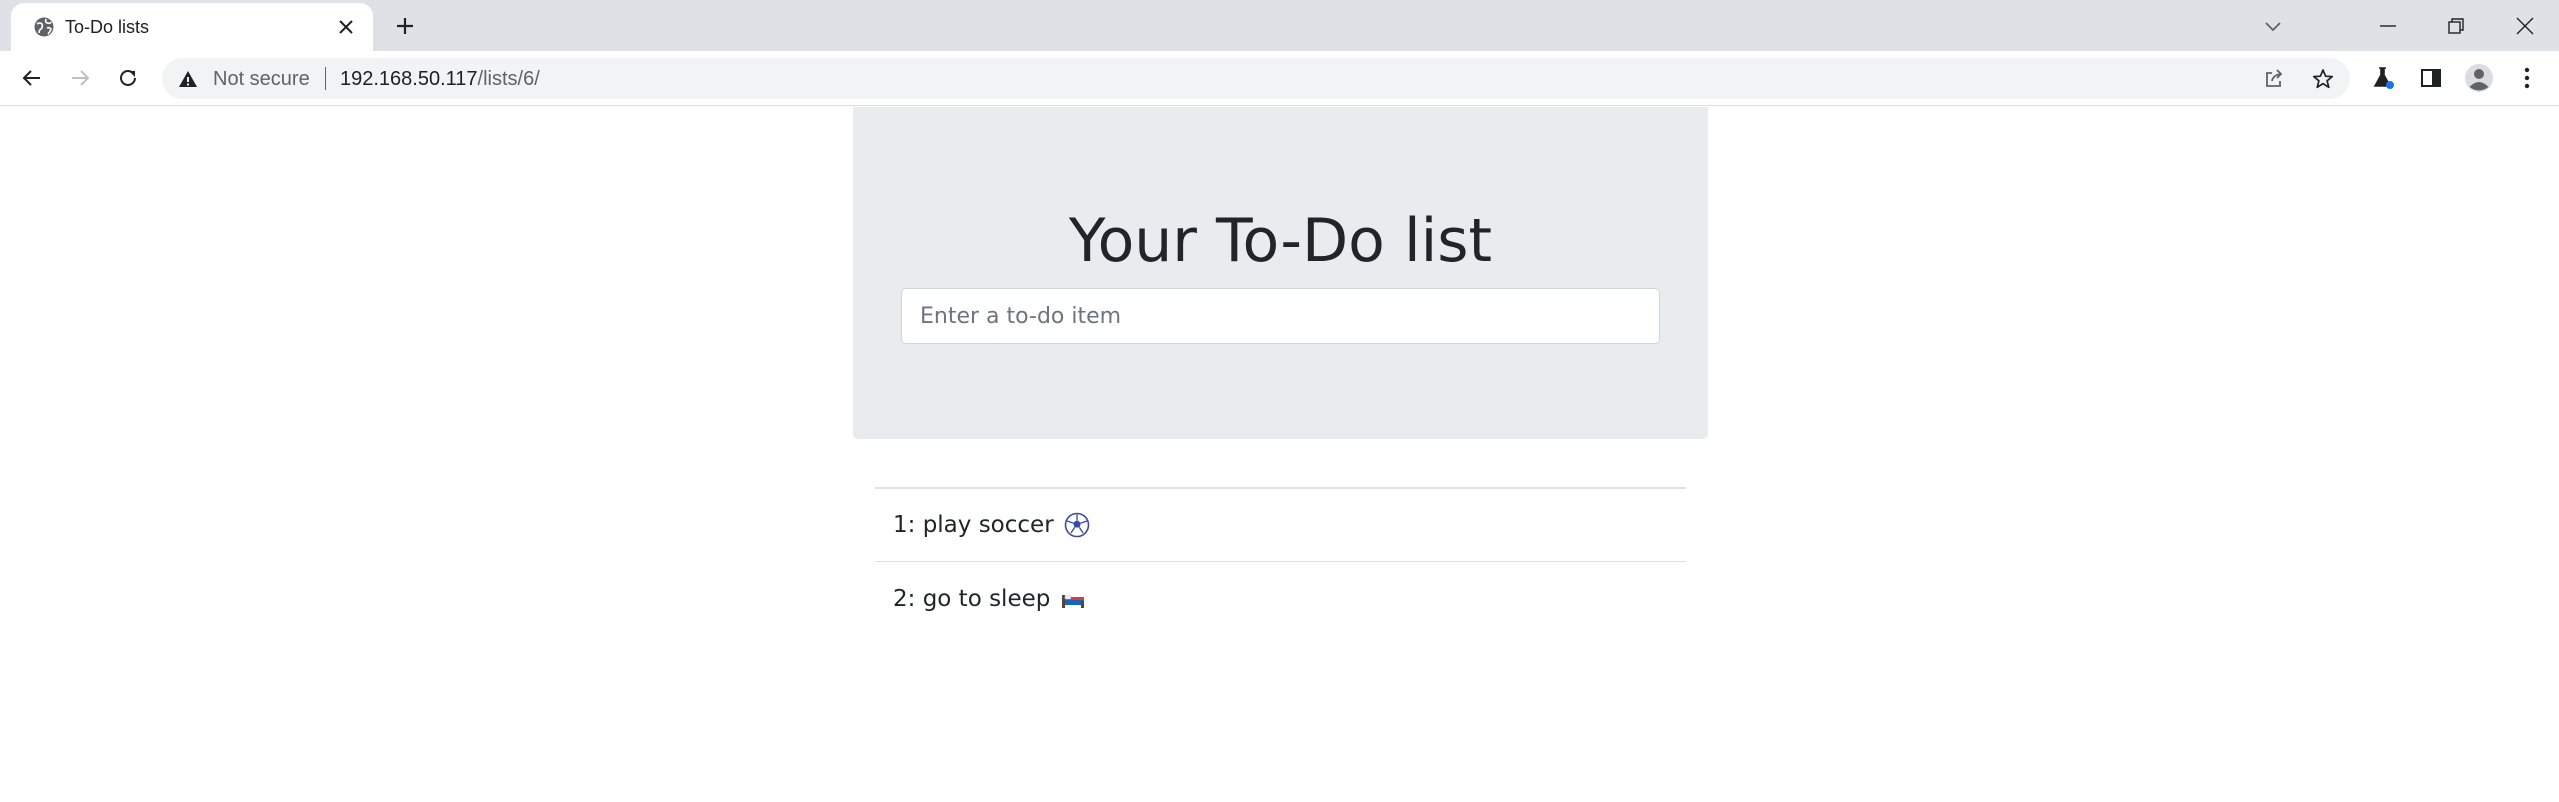  What do you see at coordinates (508, 79) in the screenshot?
I see `url-path: /lists/6/` at bounding box center [508, 79].